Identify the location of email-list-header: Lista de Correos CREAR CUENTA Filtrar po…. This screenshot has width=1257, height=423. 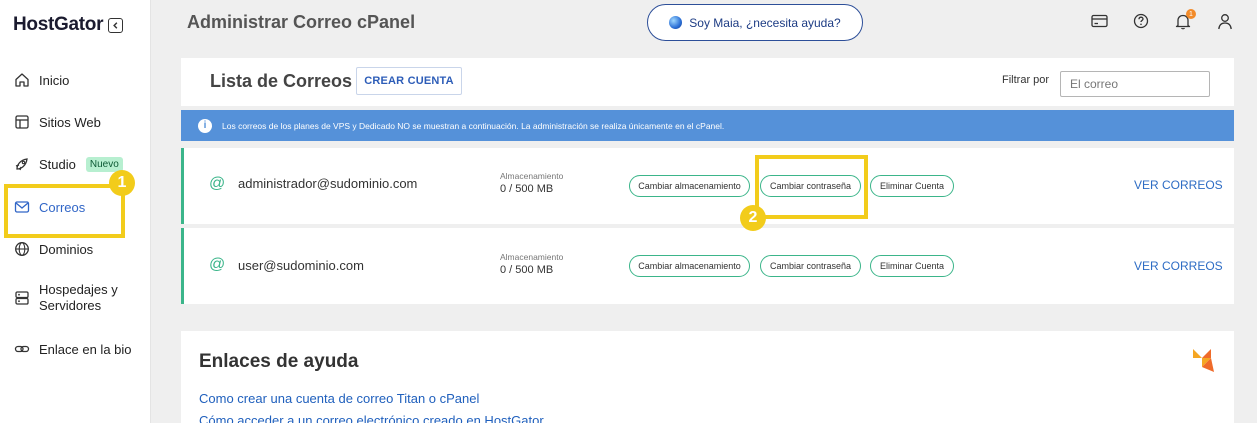
(707, 82).